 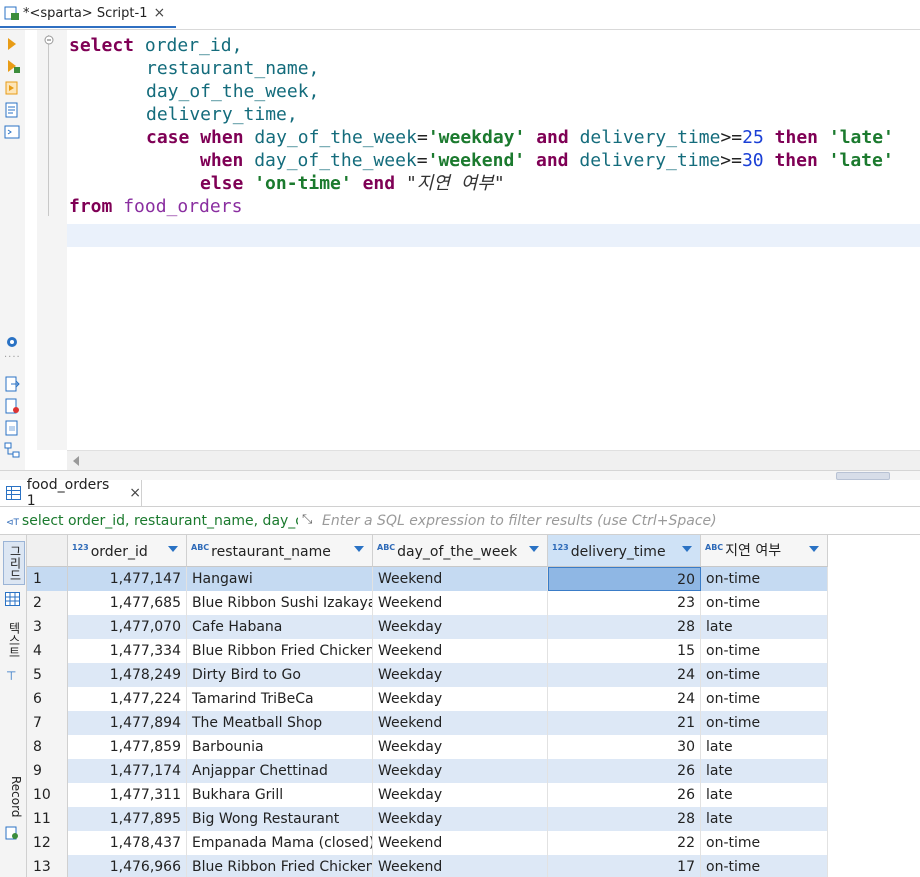 What do you see at coordinates (280, 723) in the screenshot?
I see `table-cell: The Meatball Shop` at bounding box center [280, 723].